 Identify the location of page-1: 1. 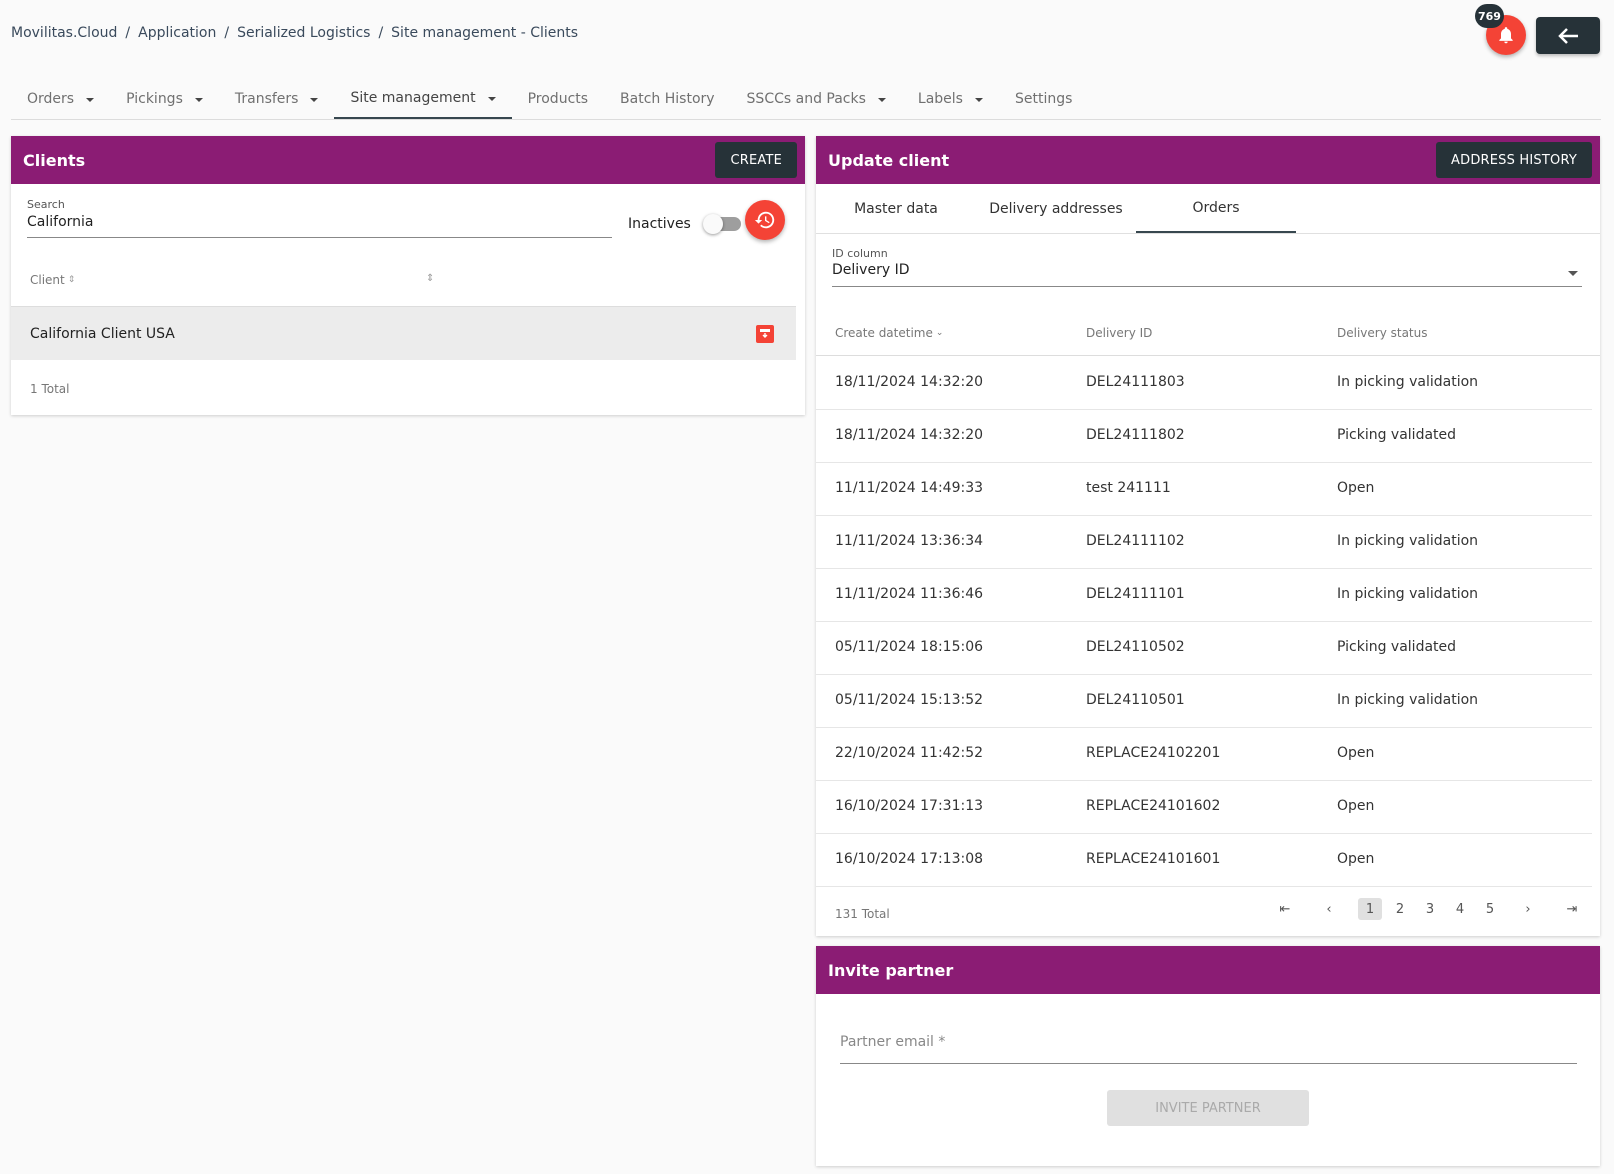
(1370, 909).